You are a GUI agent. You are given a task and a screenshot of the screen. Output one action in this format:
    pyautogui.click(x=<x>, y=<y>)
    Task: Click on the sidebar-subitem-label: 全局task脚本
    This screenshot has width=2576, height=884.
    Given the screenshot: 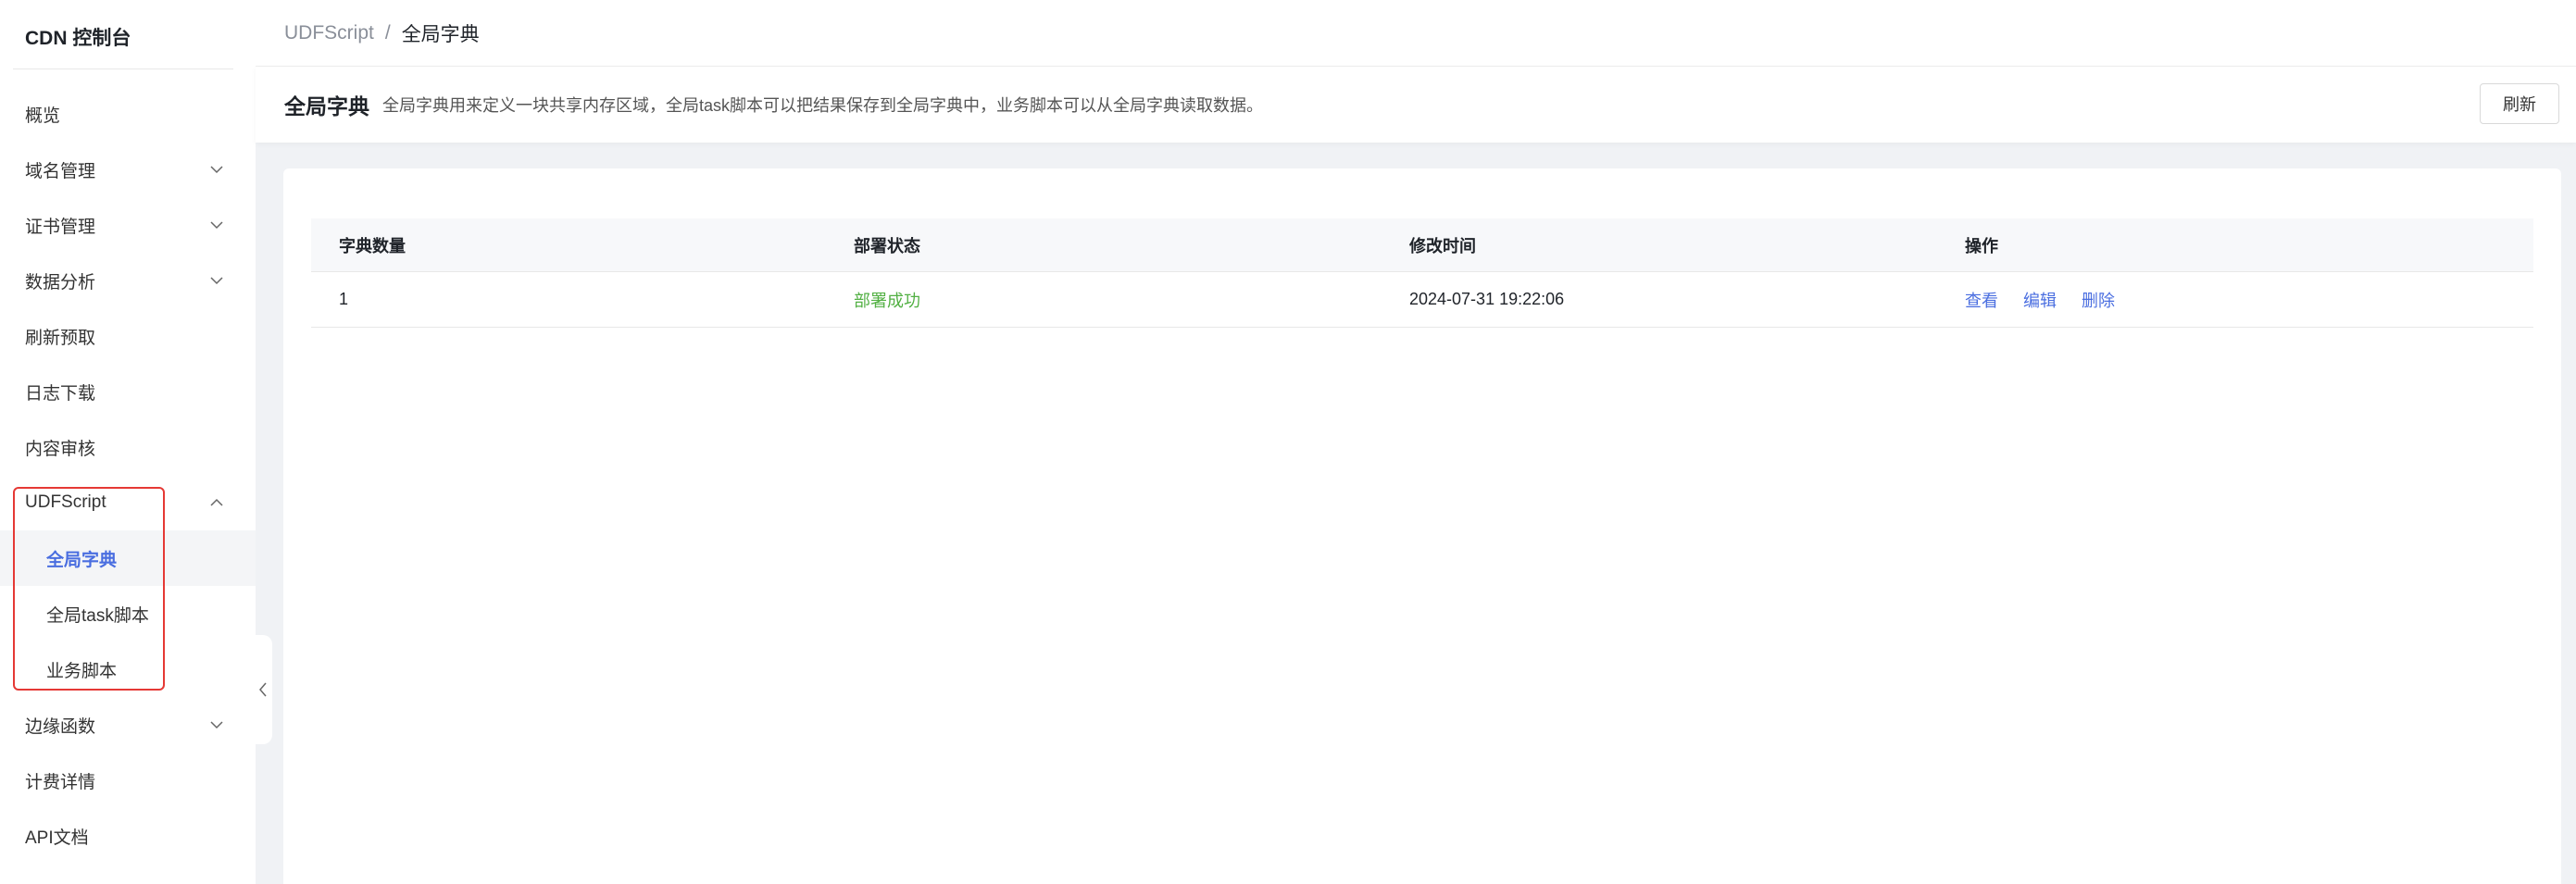 What is the action you would take?
    pyautogui.click(x=97, y=615)
    